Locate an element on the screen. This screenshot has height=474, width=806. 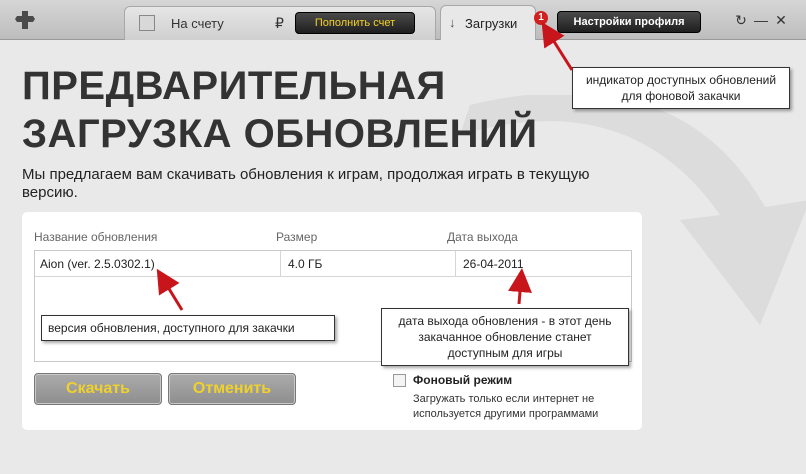
refresh-icon: ↻ is located at coordinates (741, 20).